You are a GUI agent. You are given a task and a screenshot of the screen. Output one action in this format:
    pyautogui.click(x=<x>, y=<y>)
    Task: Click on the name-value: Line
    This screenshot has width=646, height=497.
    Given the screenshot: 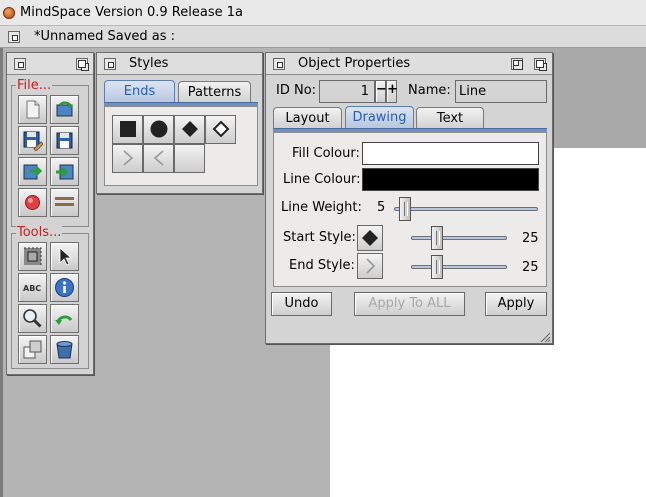 What is the action you would take?
    pyautogui.click(x=473, y=91)
    